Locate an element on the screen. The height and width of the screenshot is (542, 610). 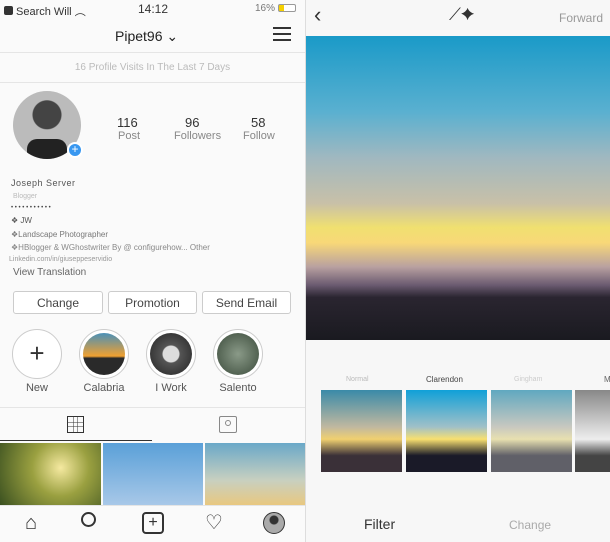
filter-label-clarendon: Clarendon is located at coordinates (444, 379).